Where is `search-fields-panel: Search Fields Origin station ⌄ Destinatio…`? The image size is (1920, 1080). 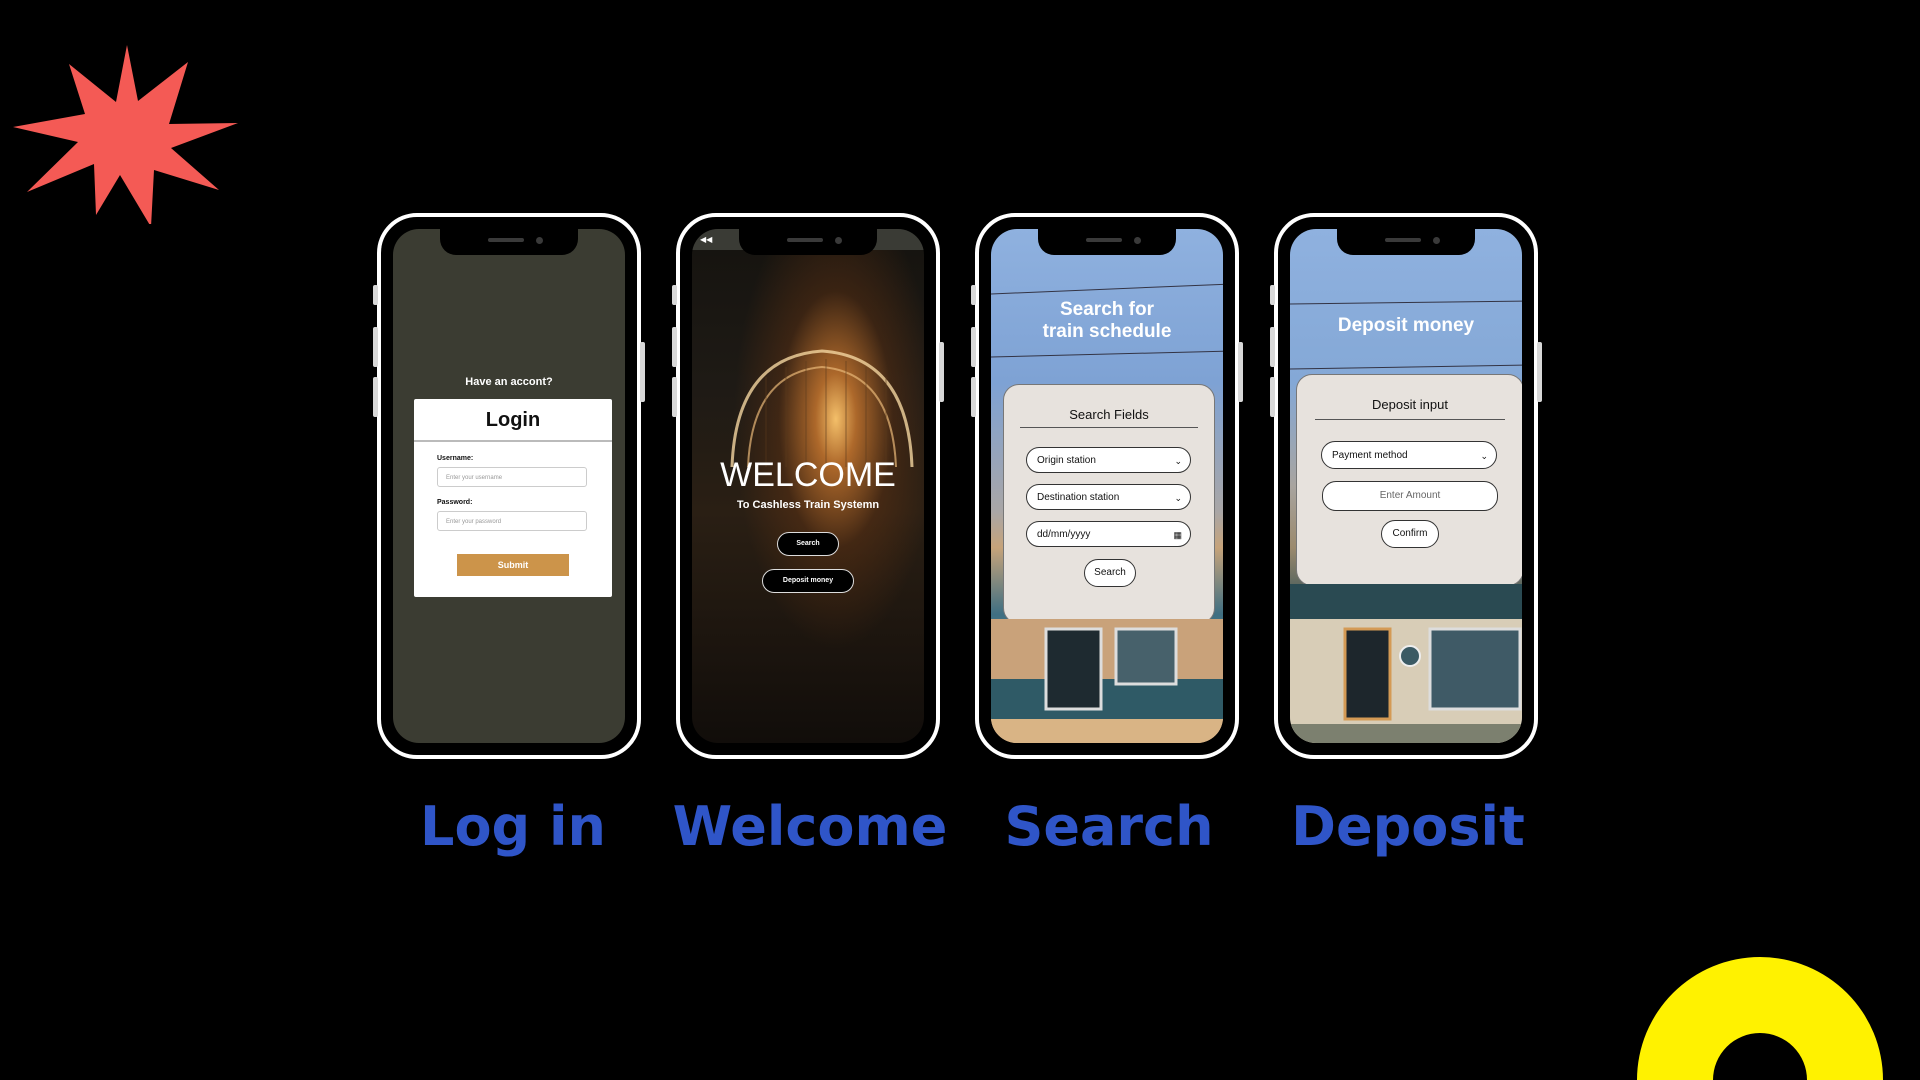 search-fields-panel: Search Fields Origin station ⌄ Destinatio… is located at coordinates (1109, 504).